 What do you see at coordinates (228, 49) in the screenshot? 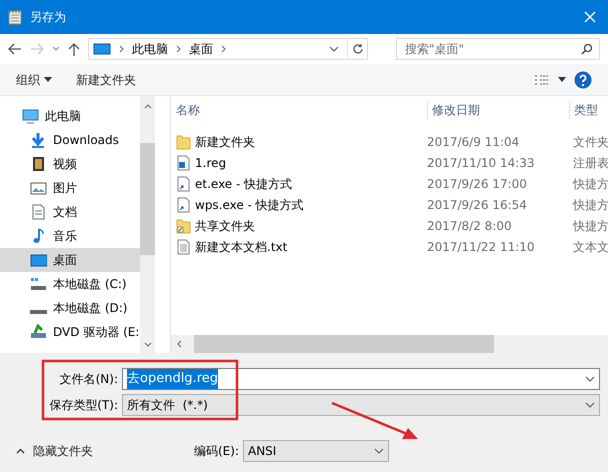
I see `address-bar: 此电脑 桌面` at bounding box center [228, 49].